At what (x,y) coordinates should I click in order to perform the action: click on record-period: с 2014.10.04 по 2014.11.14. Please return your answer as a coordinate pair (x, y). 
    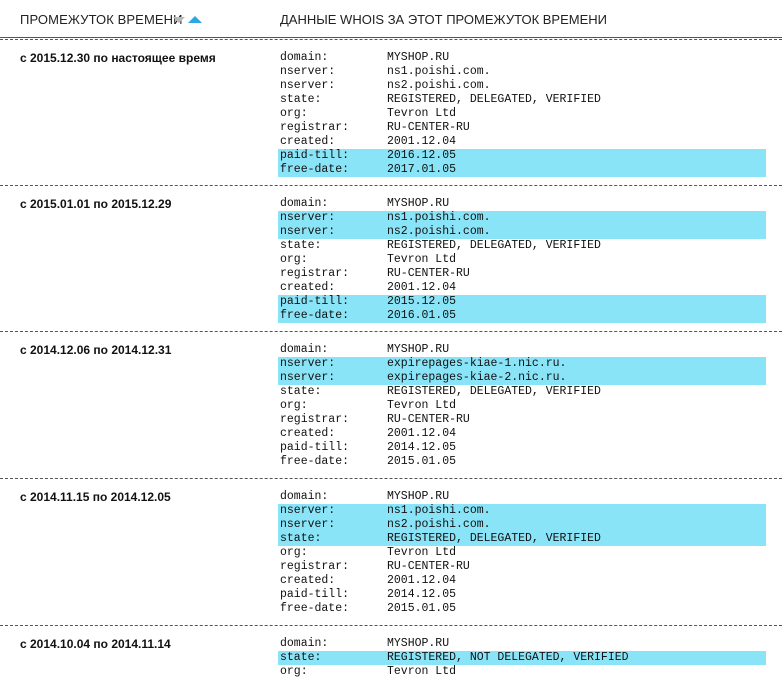
    Looking at the image, I should click on (95, 644).